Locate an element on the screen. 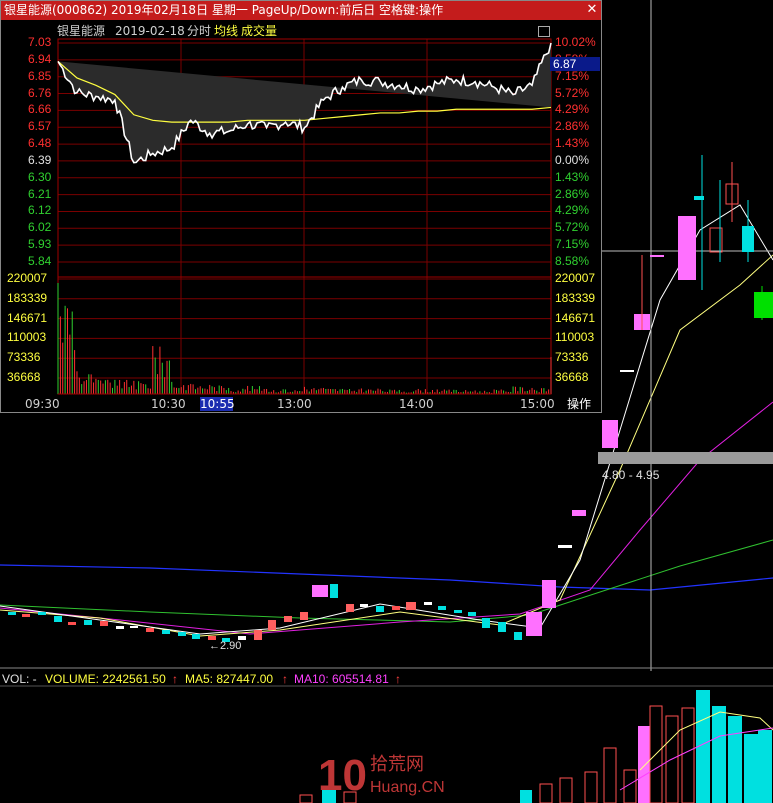 The image size is (773, 803). time-tick-label: 14:00 is located at coordinates (416, 404).